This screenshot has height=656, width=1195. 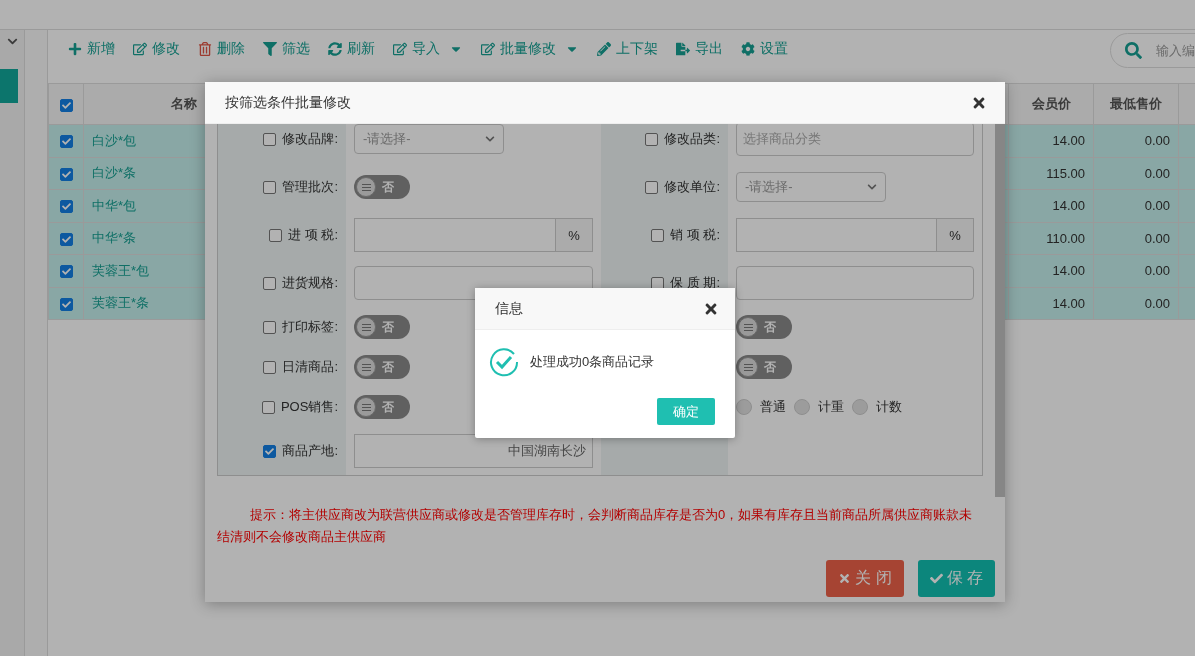 What do you see at coordinates (699, 49) in the screenshot?
I see `toolbar-button: 导出` at bounding box center [699, 49].